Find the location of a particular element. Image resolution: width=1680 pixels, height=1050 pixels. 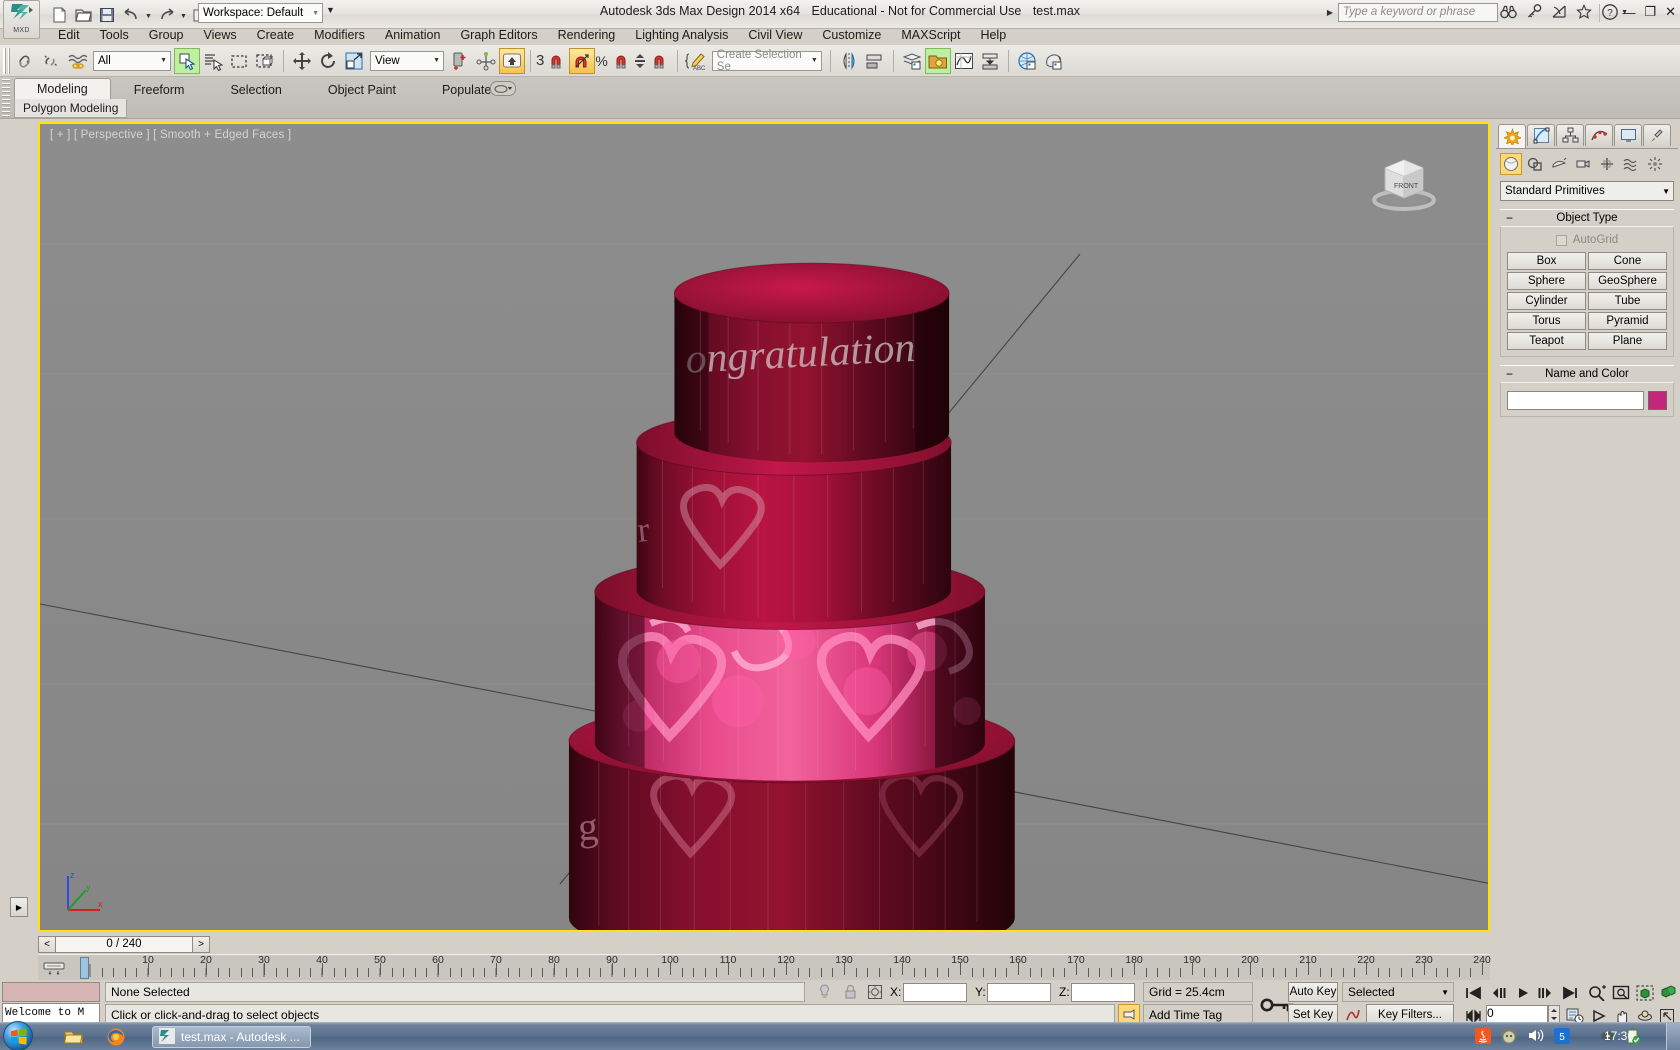

named-selection-sets-combo: Create Selection Se ▼ is located at coordinates (766, 61).